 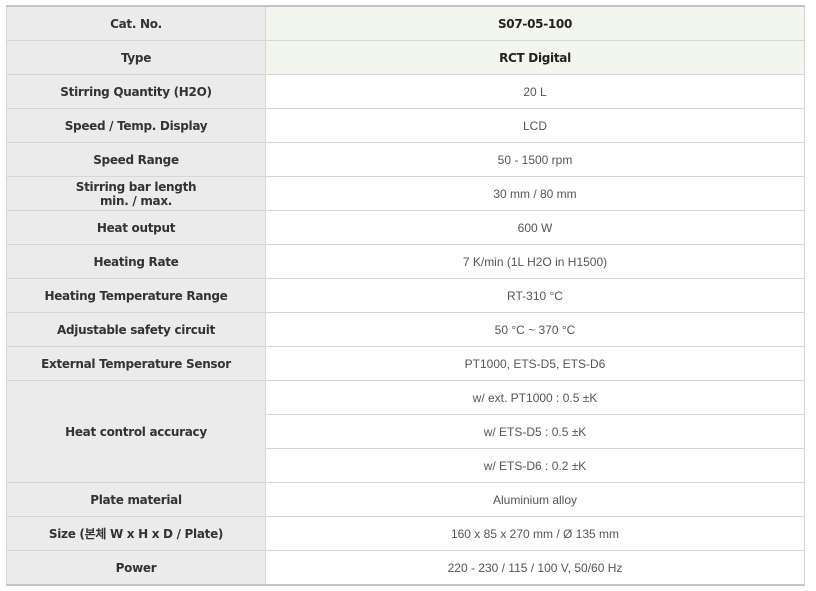 I want to click on table-row: Cat. No. S07-05-100, so click(x=405, y=23).